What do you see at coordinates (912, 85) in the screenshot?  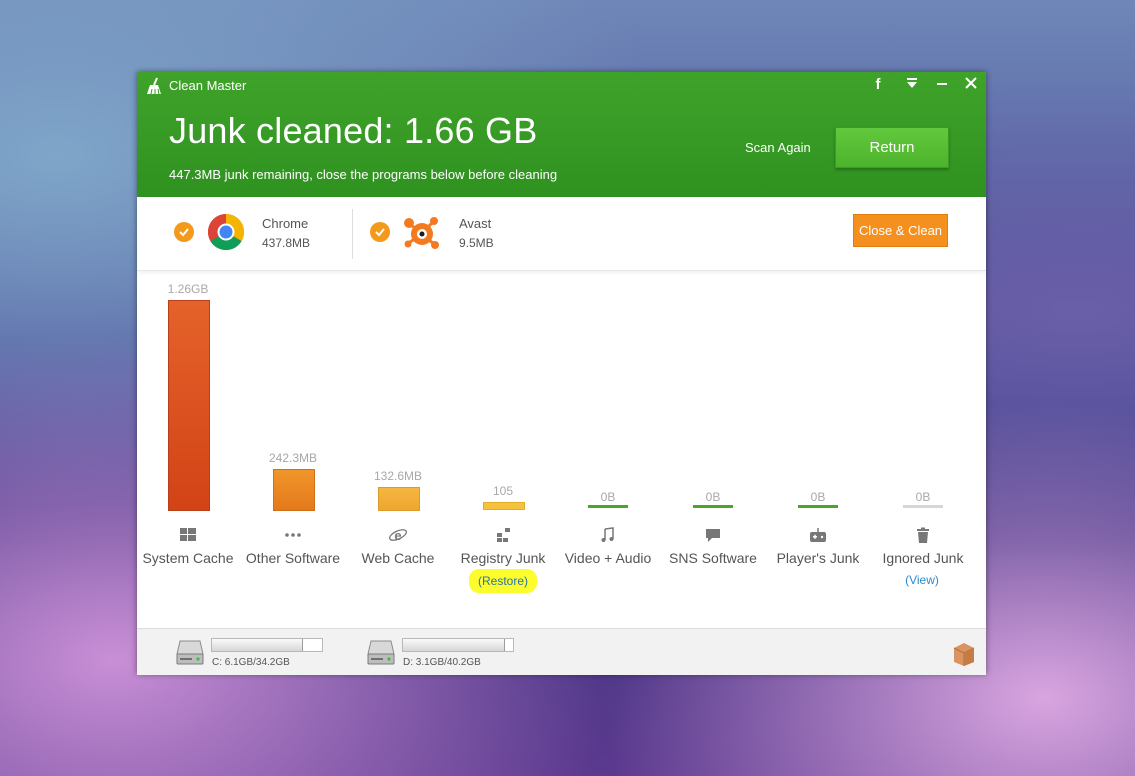 I see `menu-dropdown-icon` at bounding box center [912, 85].